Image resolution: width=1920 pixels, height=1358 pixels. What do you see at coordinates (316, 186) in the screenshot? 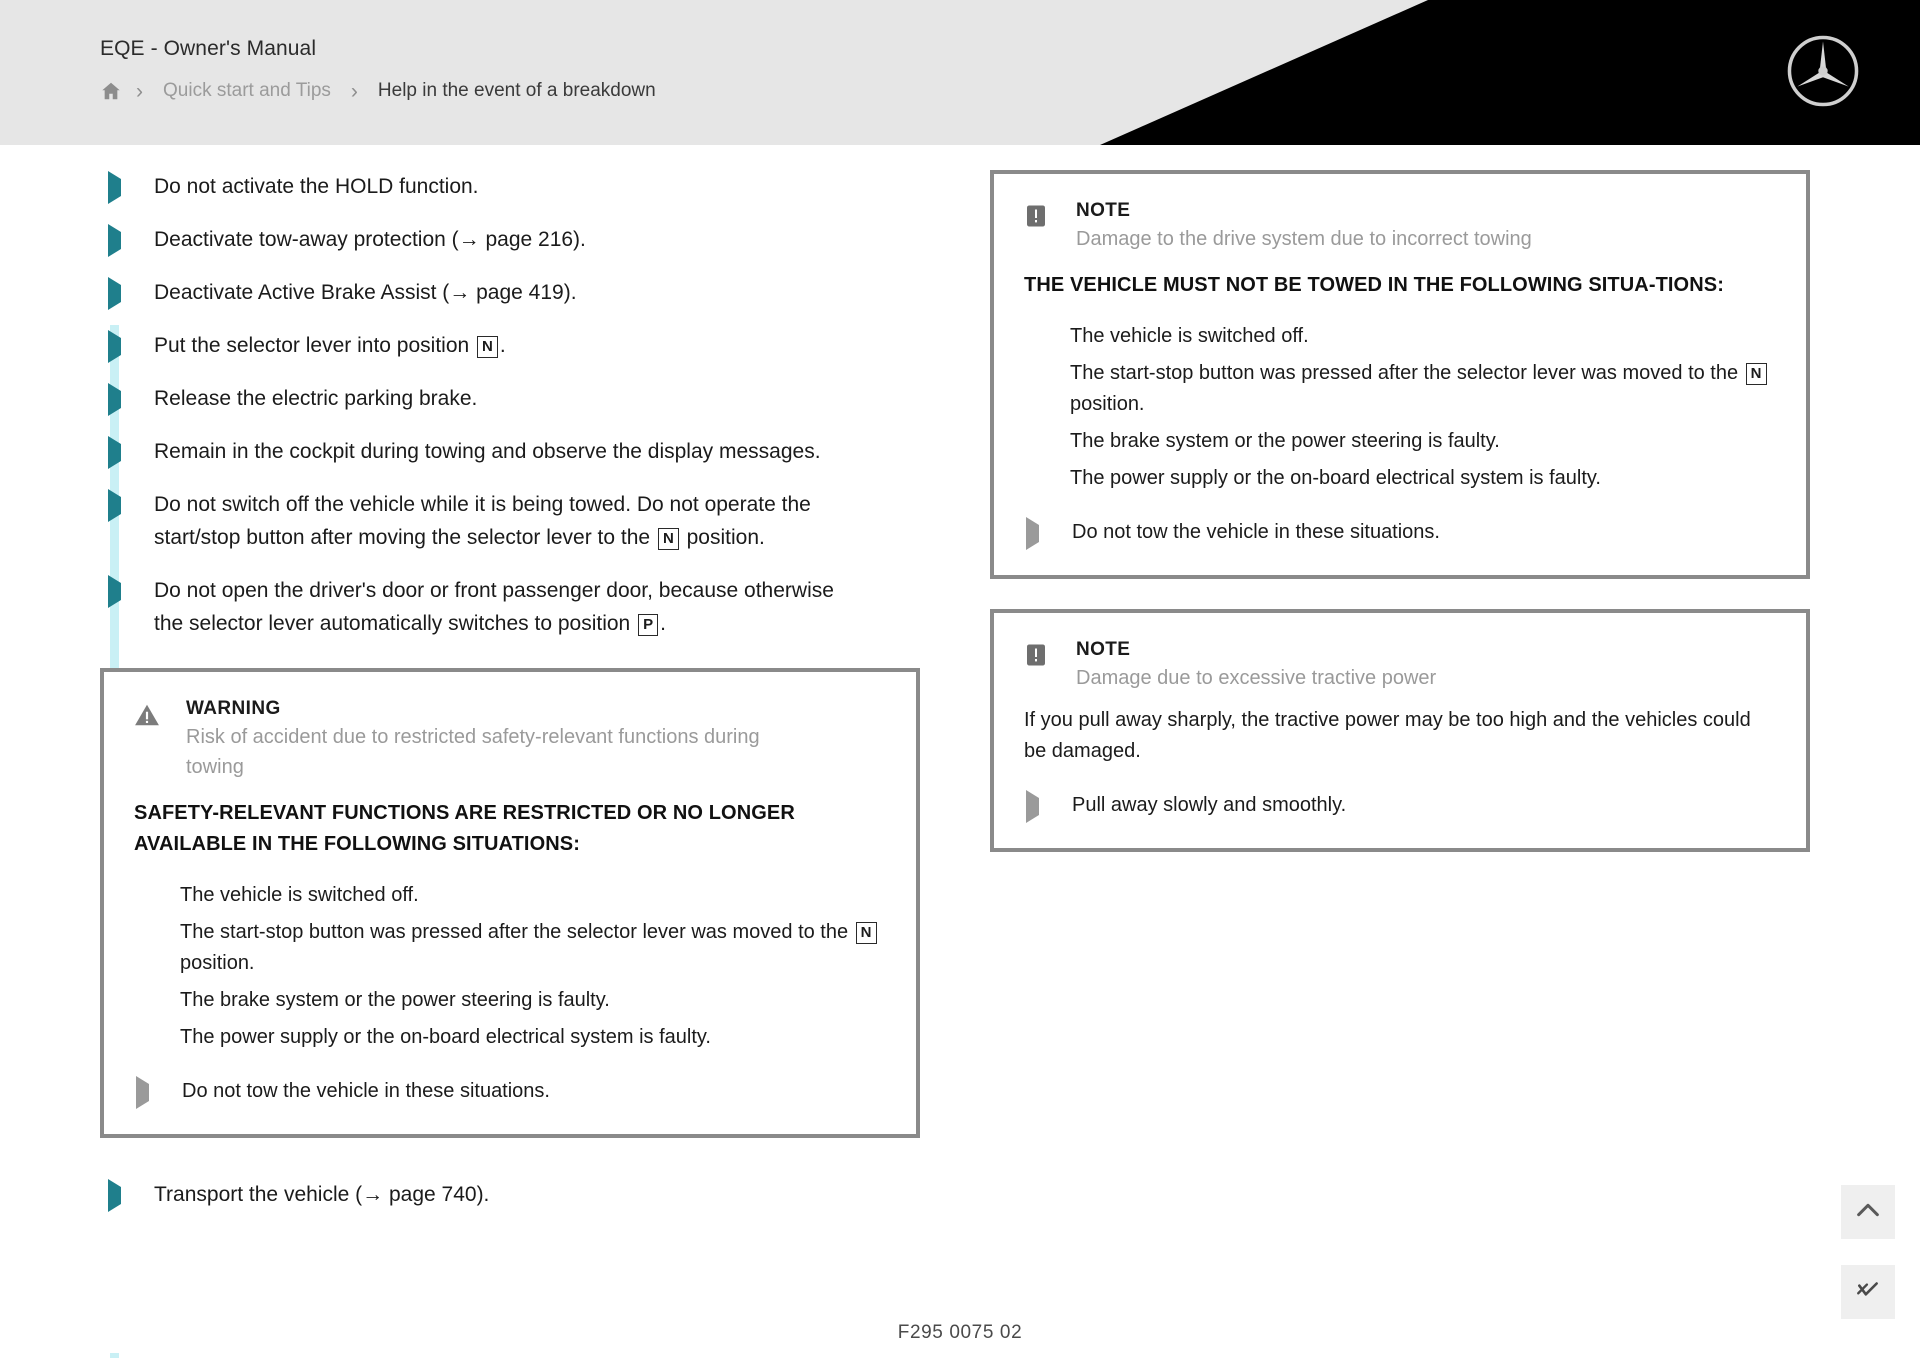
I see `action-text: Do not activate the HOLD function.` at bounding box center [316, 186].